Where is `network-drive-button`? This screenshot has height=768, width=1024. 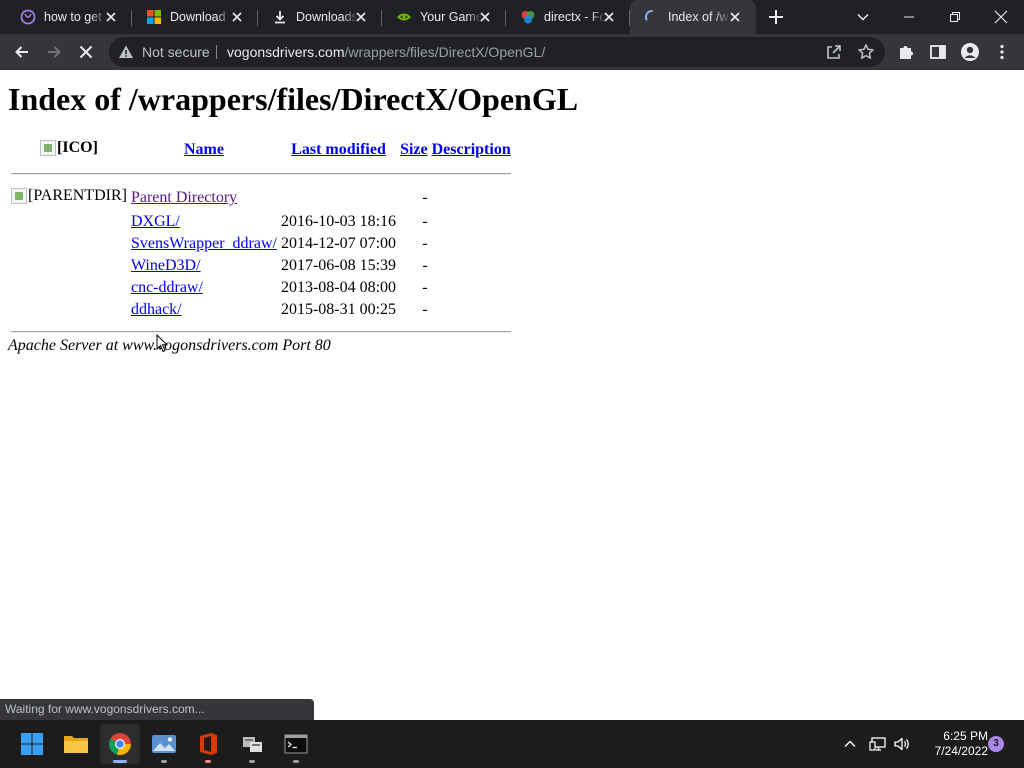
network-drive-button is located at coordinates (252, 744).